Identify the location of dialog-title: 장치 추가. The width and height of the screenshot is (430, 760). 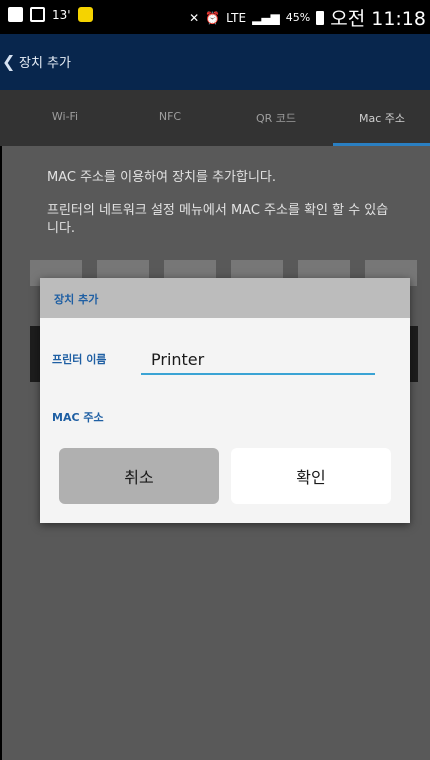
(76, 299).